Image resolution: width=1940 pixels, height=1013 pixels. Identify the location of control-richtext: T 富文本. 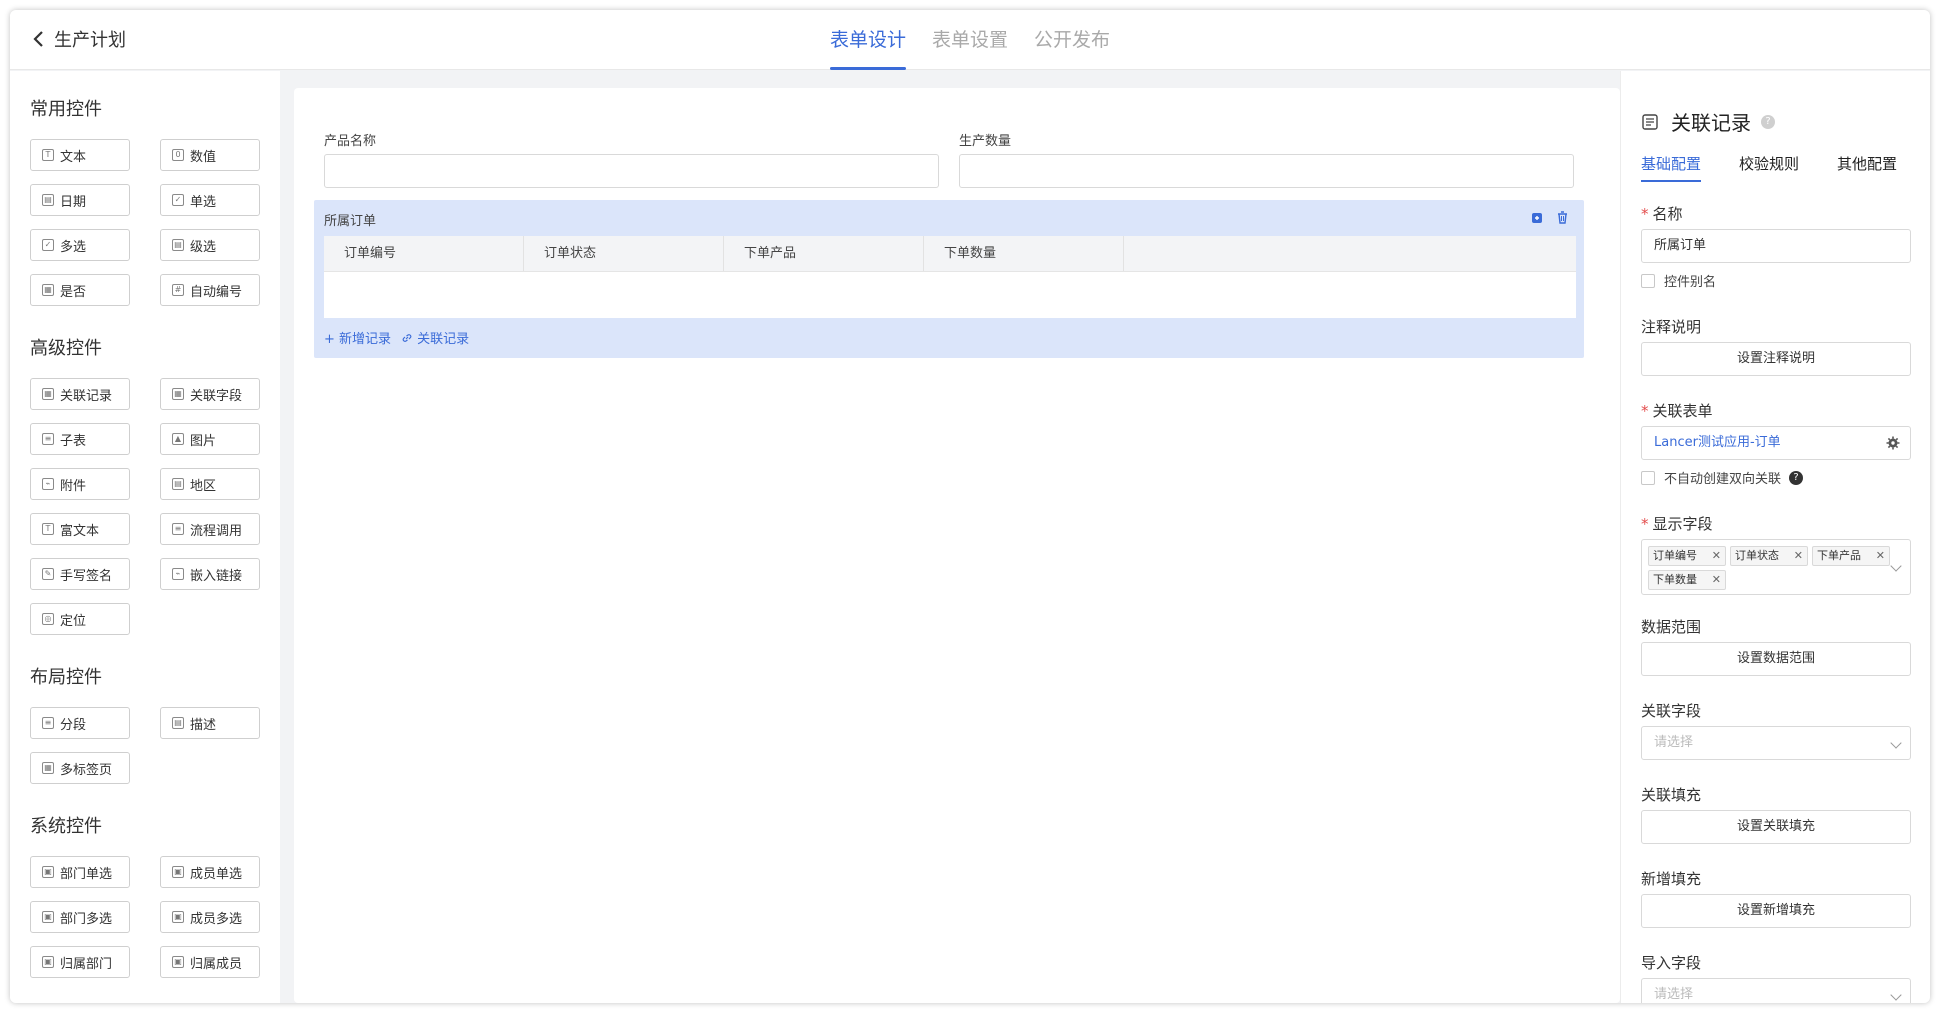
(80, 529).